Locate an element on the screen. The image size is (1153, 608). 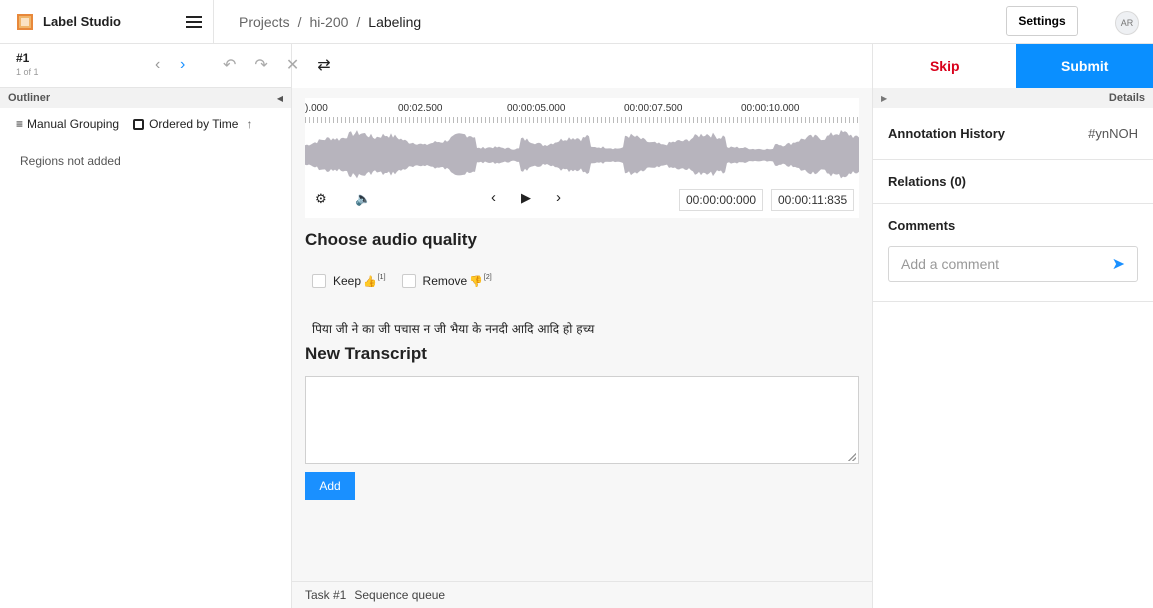
details-header: ▶ Details is located at coordinates (1013, 98).